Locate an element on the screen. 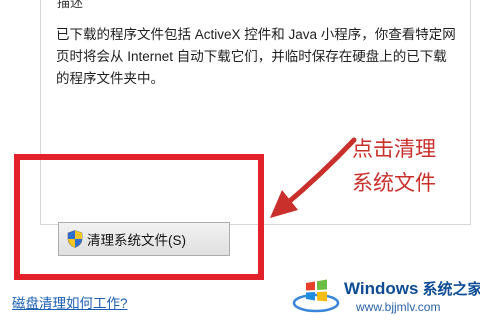  windows-logo-icon is located at coordinates (316, 296).